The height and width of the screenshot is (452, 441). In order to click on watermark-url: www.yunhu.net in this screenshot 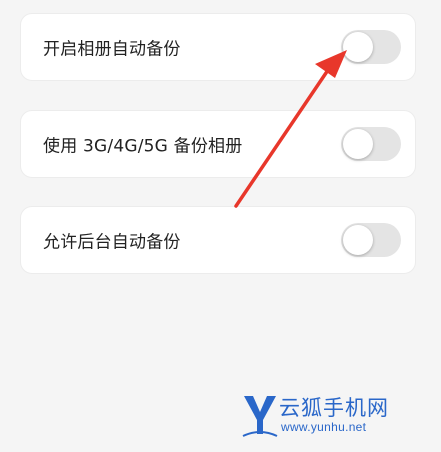, I will do `click(324, 427)`.